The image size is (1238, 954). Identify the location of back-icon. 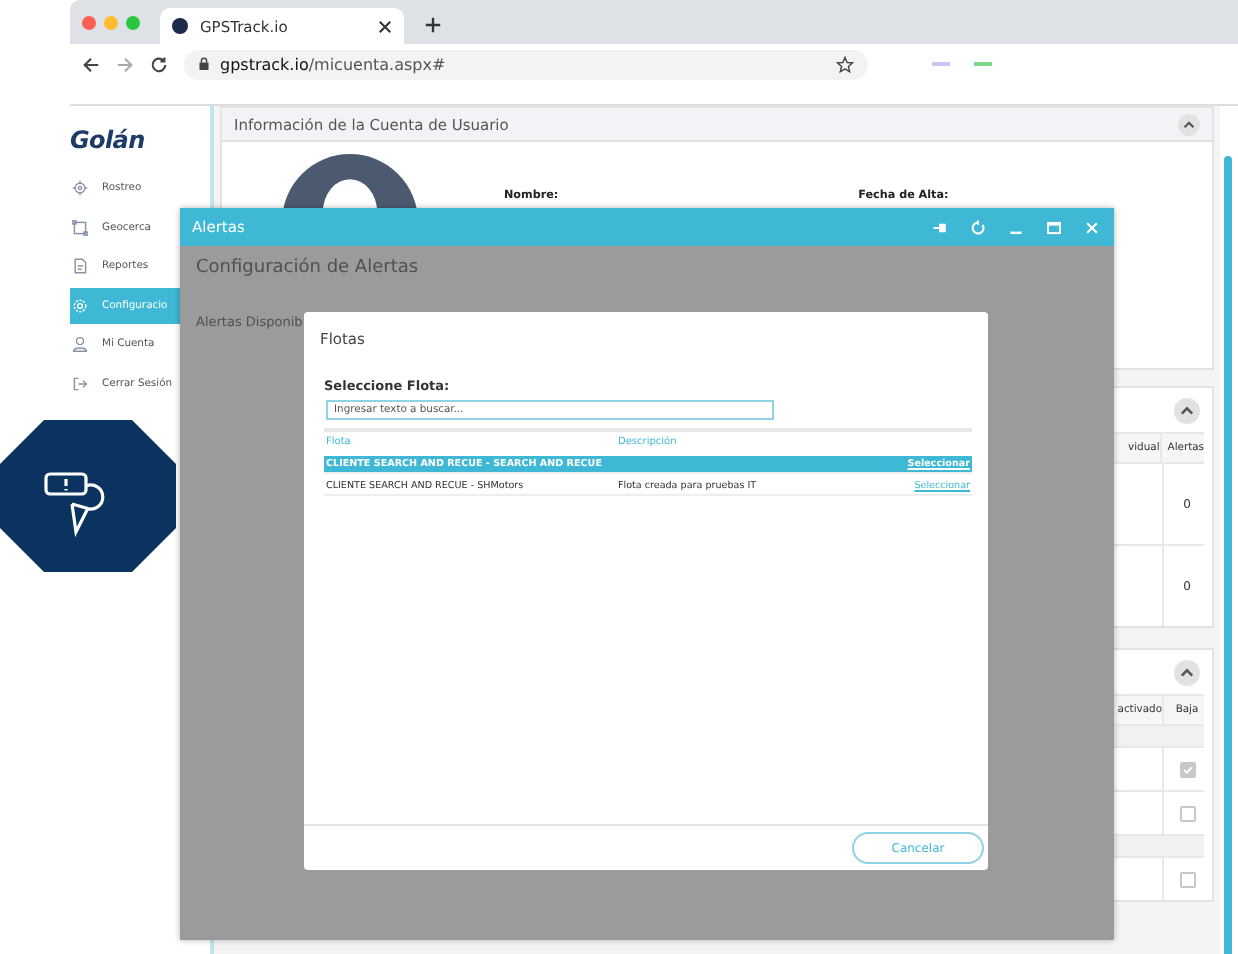
(91, 64).